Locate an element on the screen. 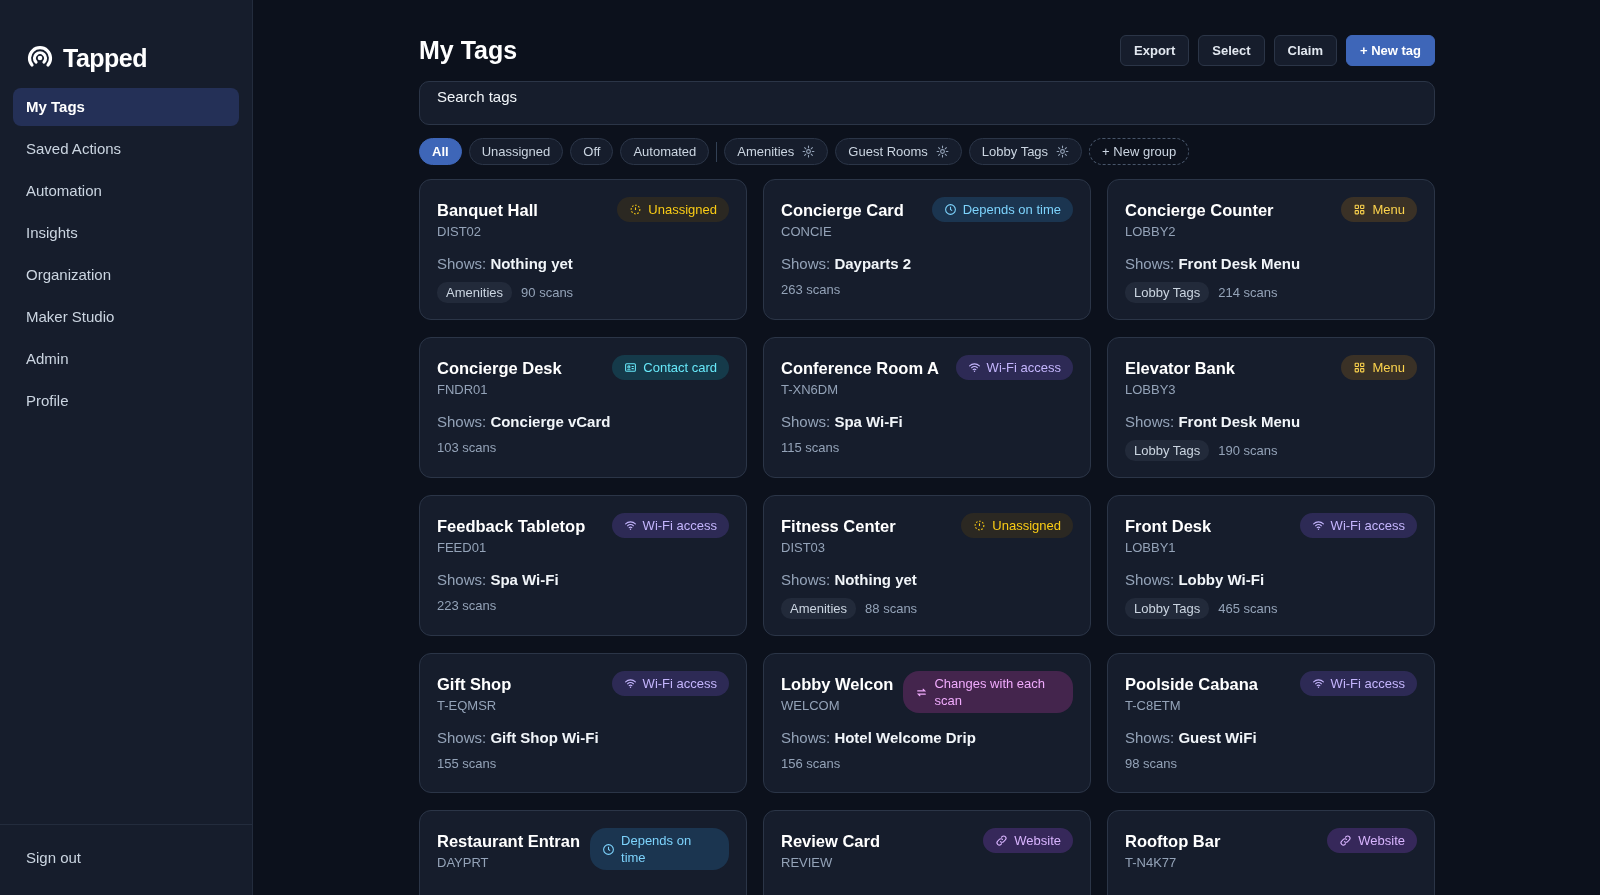 This screenshot has width=1600, height=895. tag-name: Lobby Welcon is located at coordinates (837, 684).